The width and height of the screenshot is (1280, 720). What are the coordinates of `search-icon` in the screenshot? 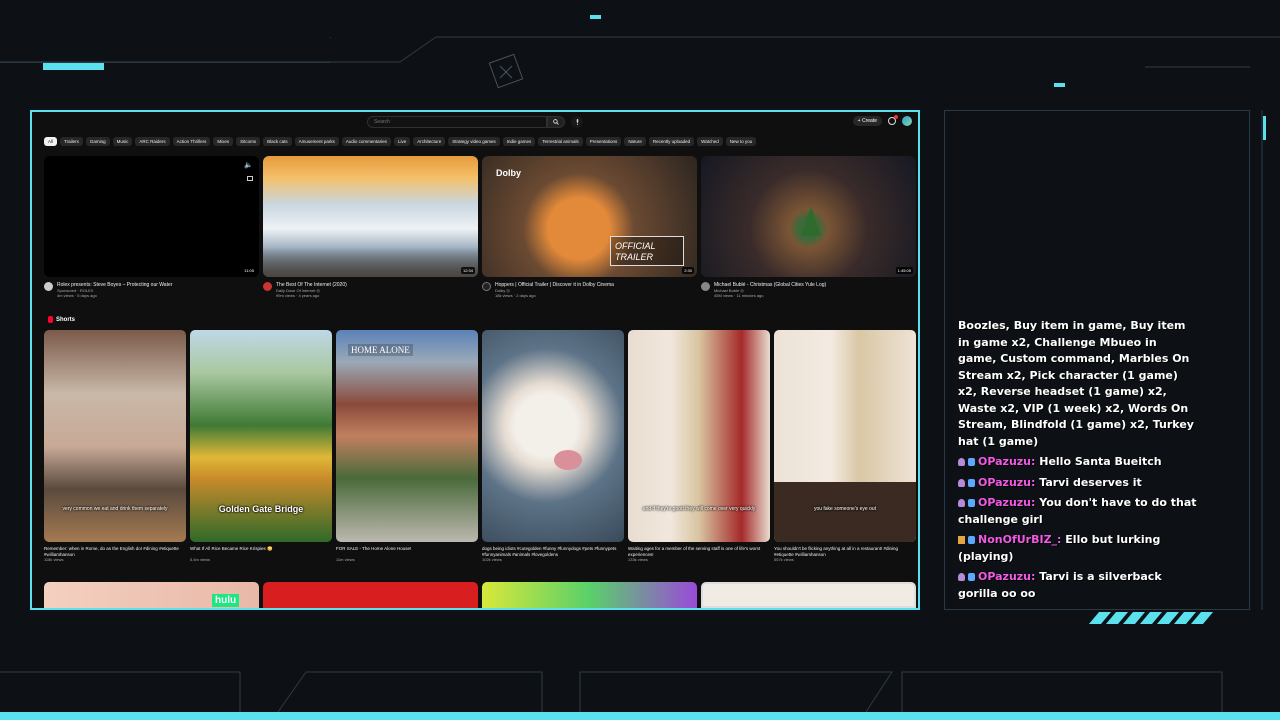 It's located at (556, 122).